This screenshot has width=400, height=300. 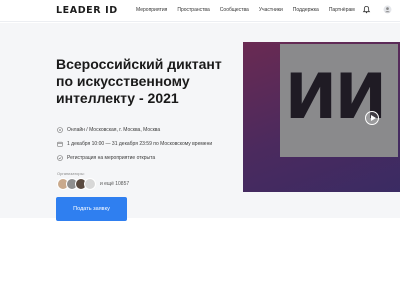 I want to click on event-registration-text: Регистрация на мероприятие открыта, so click(x=111, y=157).